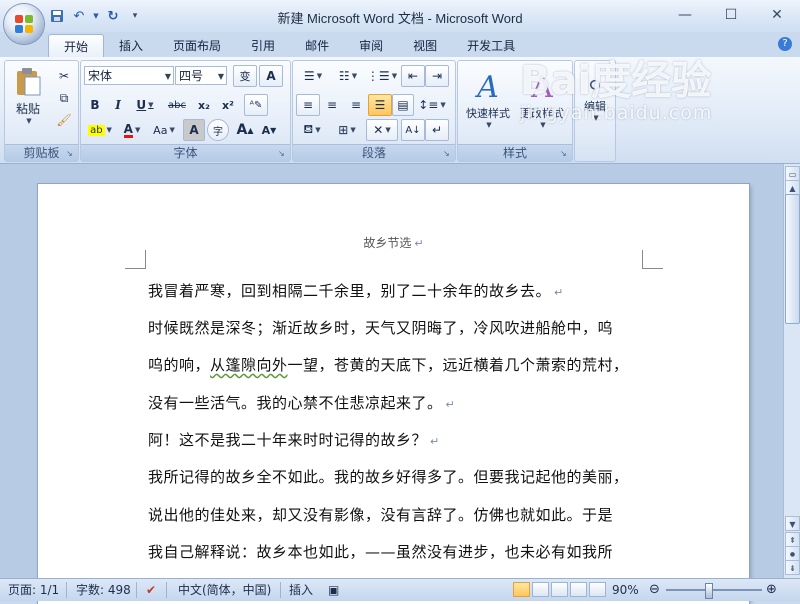 The width and height of the screenshot is (800, 604). Describe the element at coordinates (425, 46) in the screenshot. I see `tab-view: 视图` at that location.